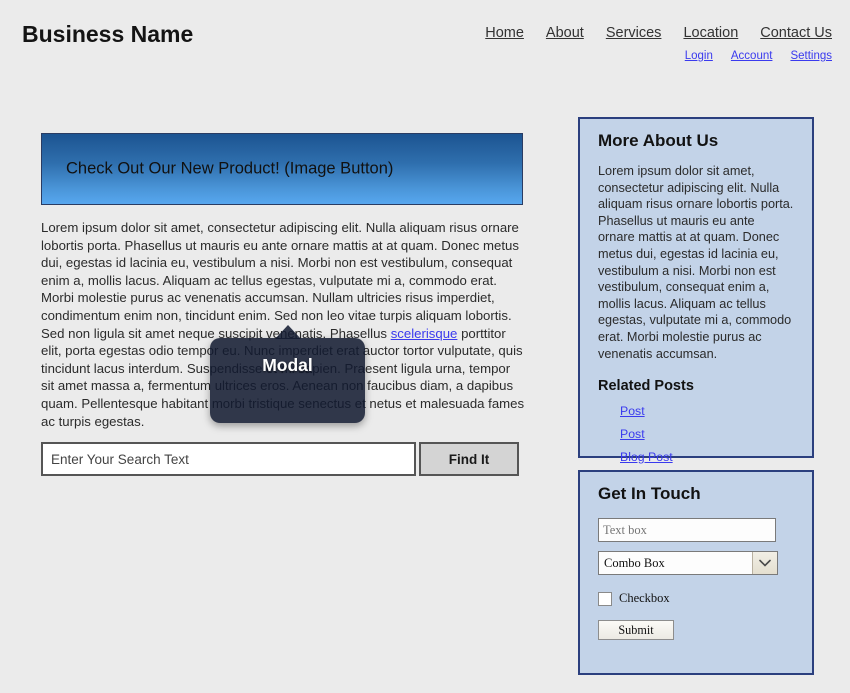 This screenshot has height=693, width=850. What do you see at coordinates (764, 563) in the screenshot?
I see `chevron-down-icon` at bounding box center [764, 563].